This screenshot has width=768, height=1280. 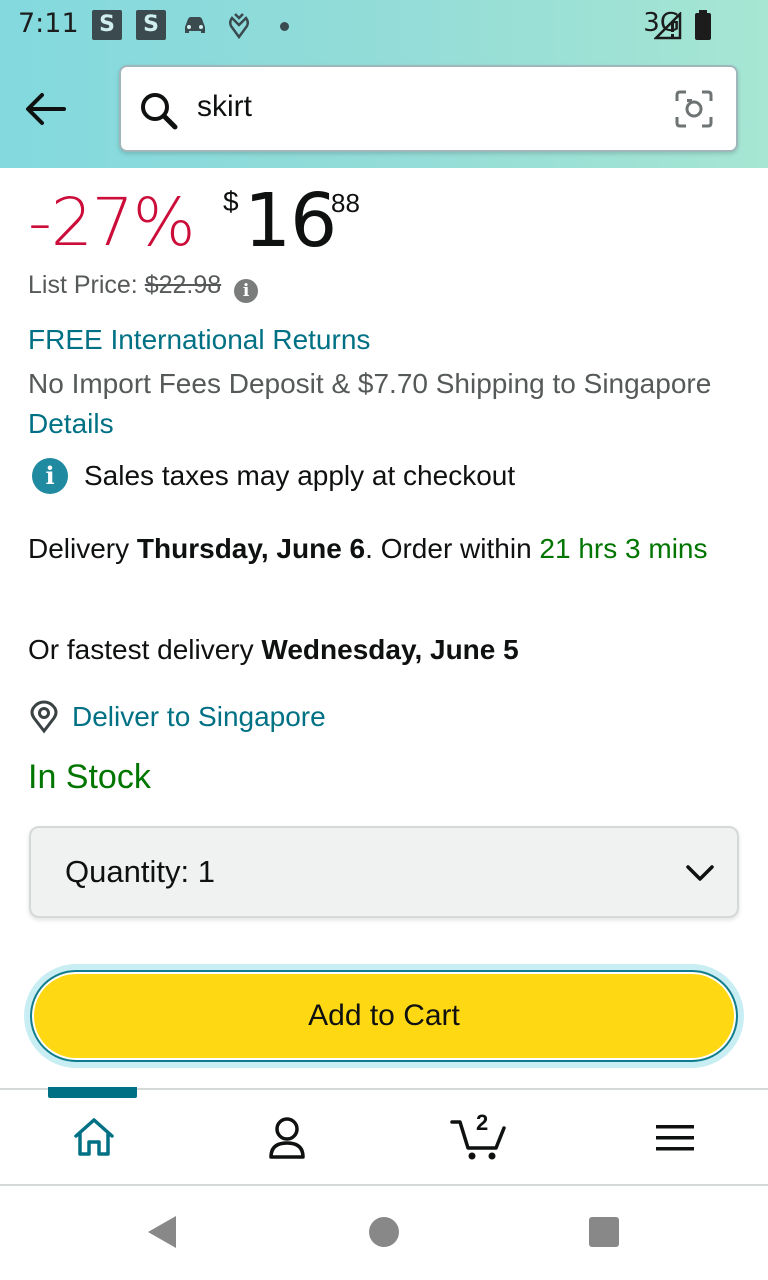 What do you see at coordinates (71, 423) in the screenshot?
I see `details-link: Details` at bounding box center [71, 423].